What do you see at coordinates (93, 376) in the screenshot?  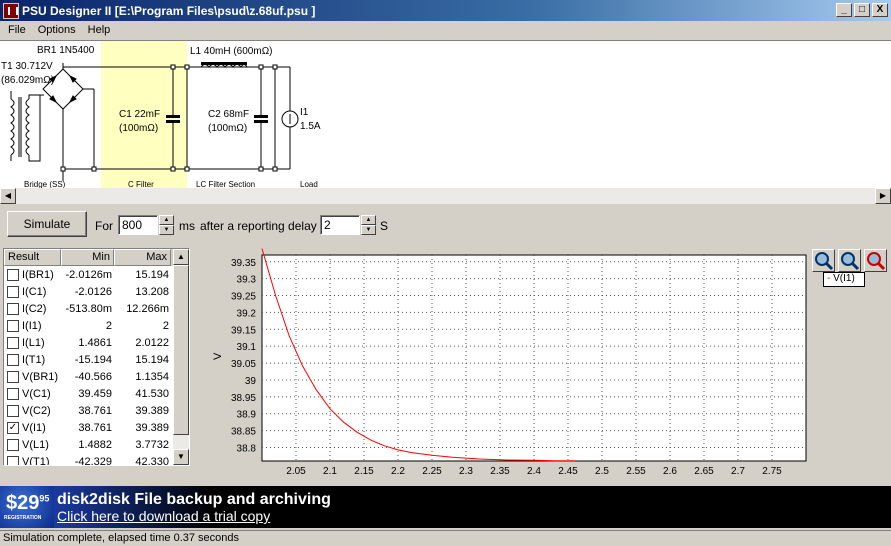 I see `result-min: -40.566` at bounding box center [93, 376].